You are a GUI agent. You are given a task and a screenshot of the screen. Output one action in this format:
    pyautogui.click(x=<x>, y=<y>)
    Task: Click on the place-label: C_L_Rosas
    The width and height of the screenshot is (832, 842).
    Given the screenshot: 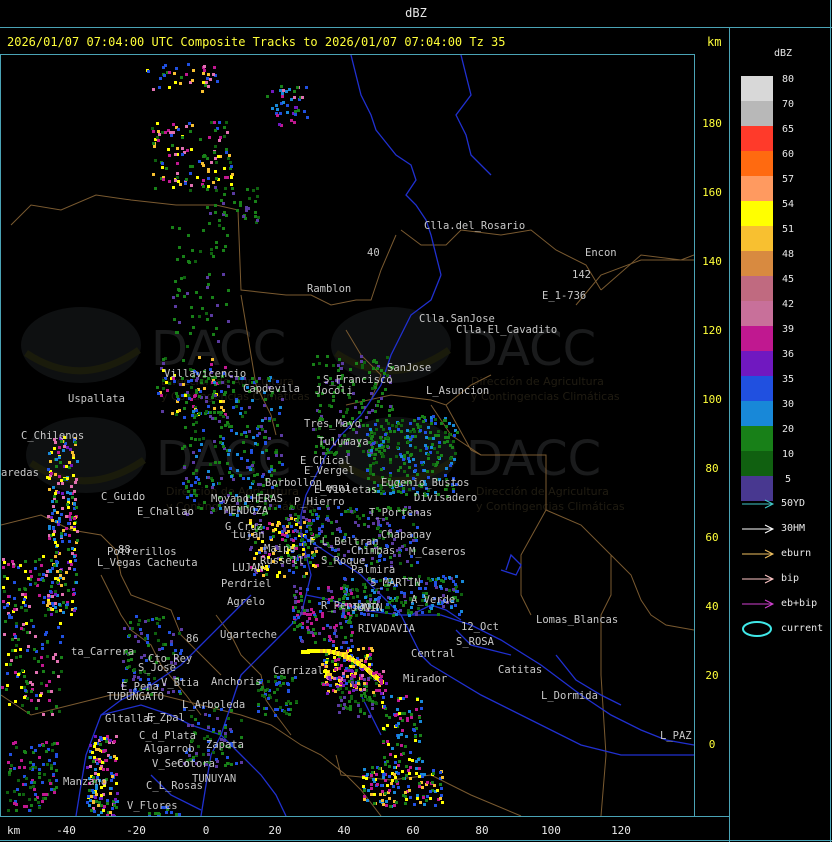 What is the action you would take?
    pyautogui.click(x=174, y=786)
    